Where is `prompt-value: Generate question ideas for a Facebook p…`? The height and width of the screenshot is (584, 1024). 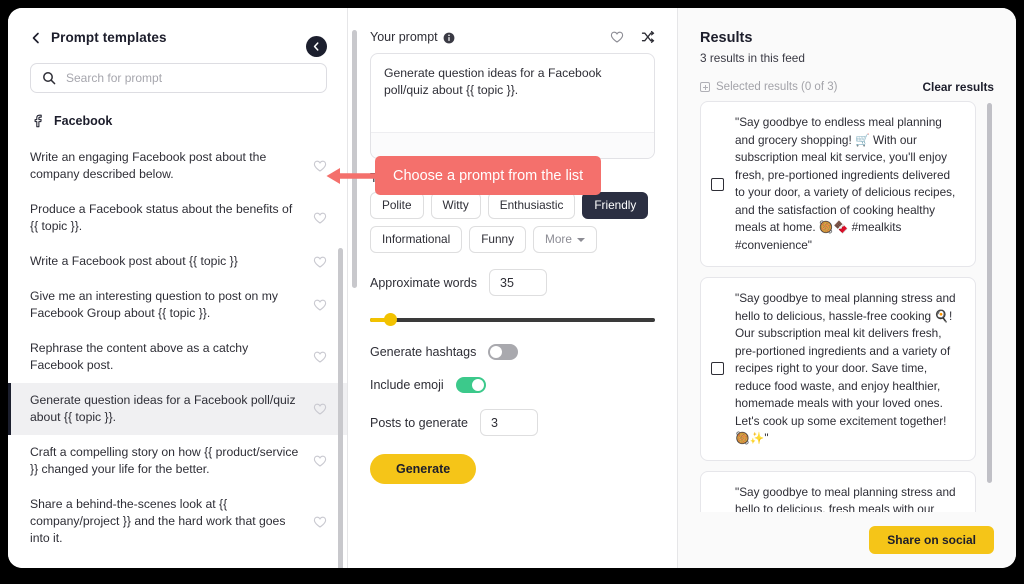
prompt-value: Generate question ideas for a Facebook p… is located at coordinates (493, 81).